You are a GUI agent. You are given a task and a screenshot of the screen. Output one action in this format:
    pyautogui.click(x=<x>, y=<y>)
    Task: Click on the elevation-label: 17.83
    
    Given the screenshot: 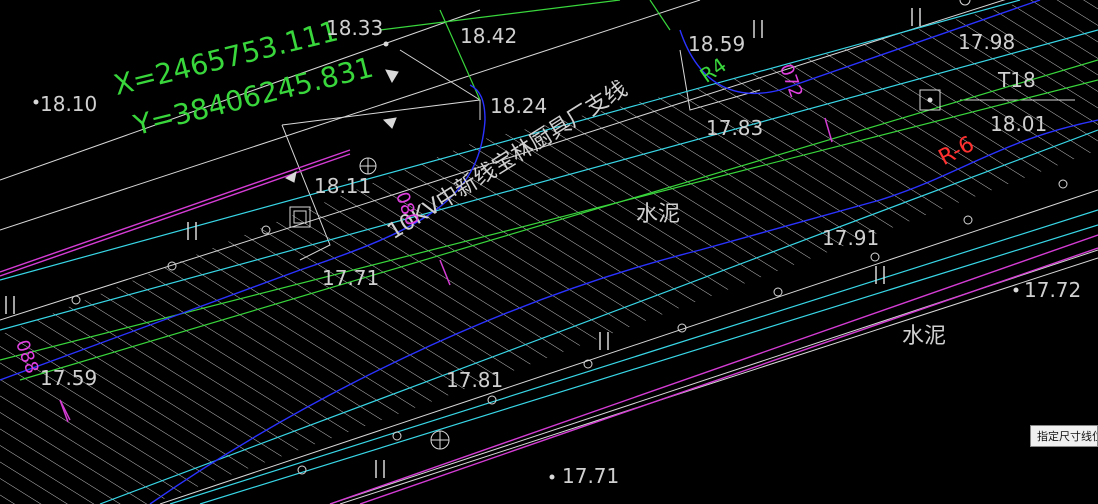 What is the action you would take?
    pyautogui.click(x=735, y=128)
    